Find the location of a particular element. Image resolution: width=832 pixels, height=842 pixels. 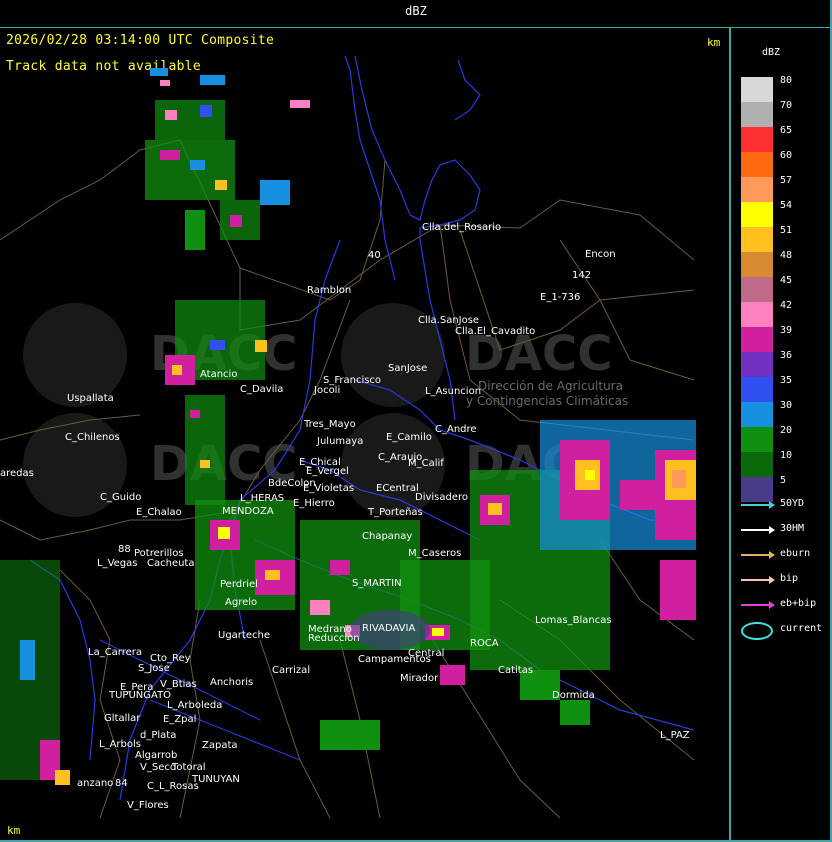

svg-text: ROCA is located at coordinates (484, 643).